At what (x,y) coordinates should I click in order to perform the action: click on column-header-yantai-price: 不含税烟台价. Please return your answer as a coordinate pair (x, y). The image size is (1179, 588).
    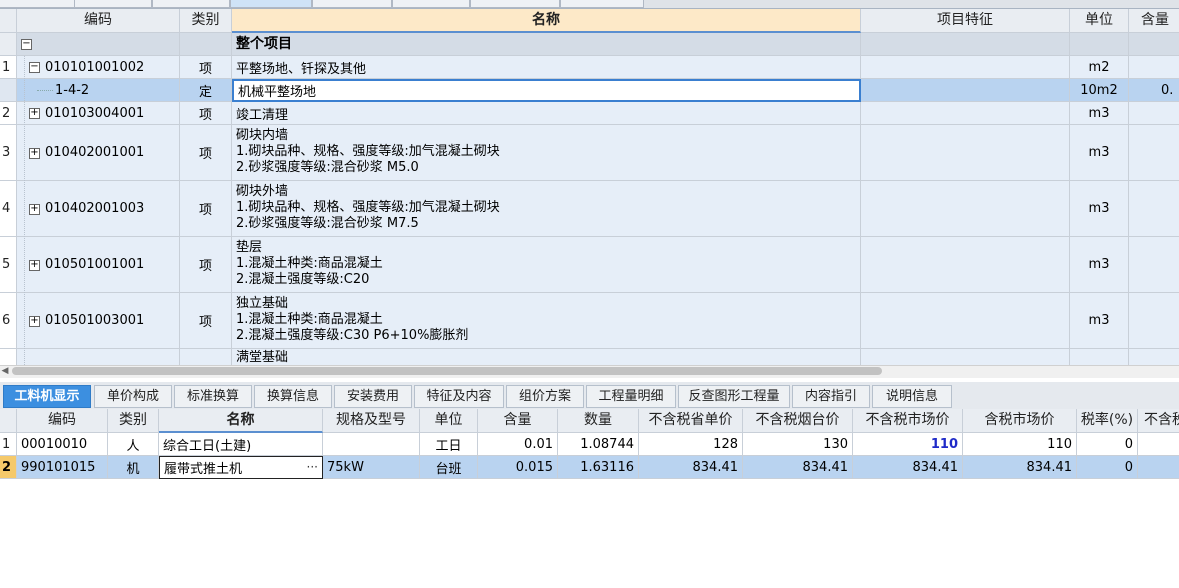
    Looking at the image, I should click on (798, 421).